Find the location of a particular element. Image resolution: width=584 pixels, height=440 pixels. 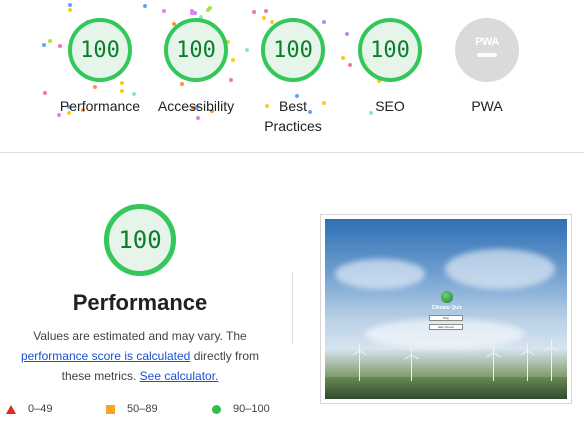

accessibility-label: Accessibility is located at coordinates (196, 106).